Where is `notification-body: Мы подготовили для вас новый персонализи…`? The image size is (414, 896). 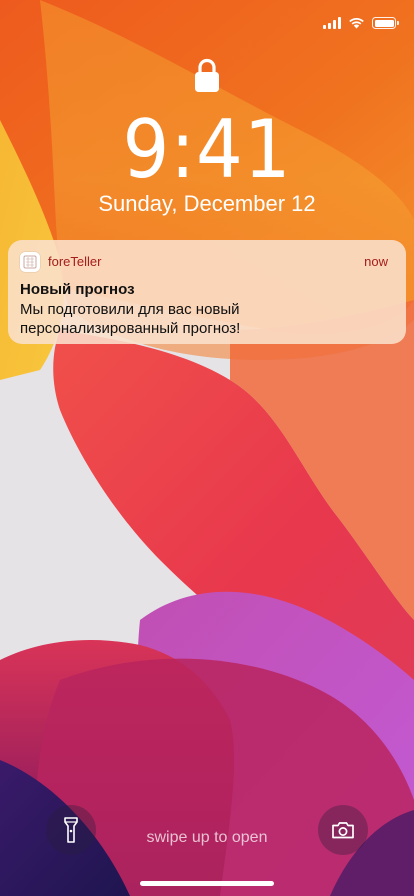
notification-body: Мы подготовили для вас новый персонализи… is located at coordinates (130, 319).